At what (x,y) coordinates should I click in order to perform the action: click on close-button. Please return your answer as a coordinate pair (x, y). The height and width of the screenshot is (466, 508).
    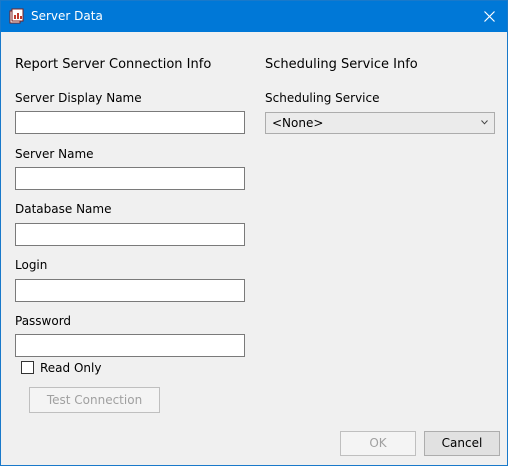
    Looking at the image, I should click on (490, 16).